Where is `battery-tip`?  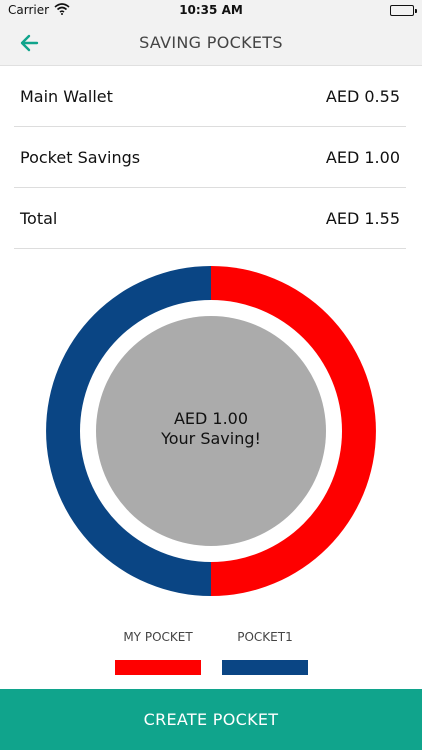
battery-tip is located at coordinates (416, 11).